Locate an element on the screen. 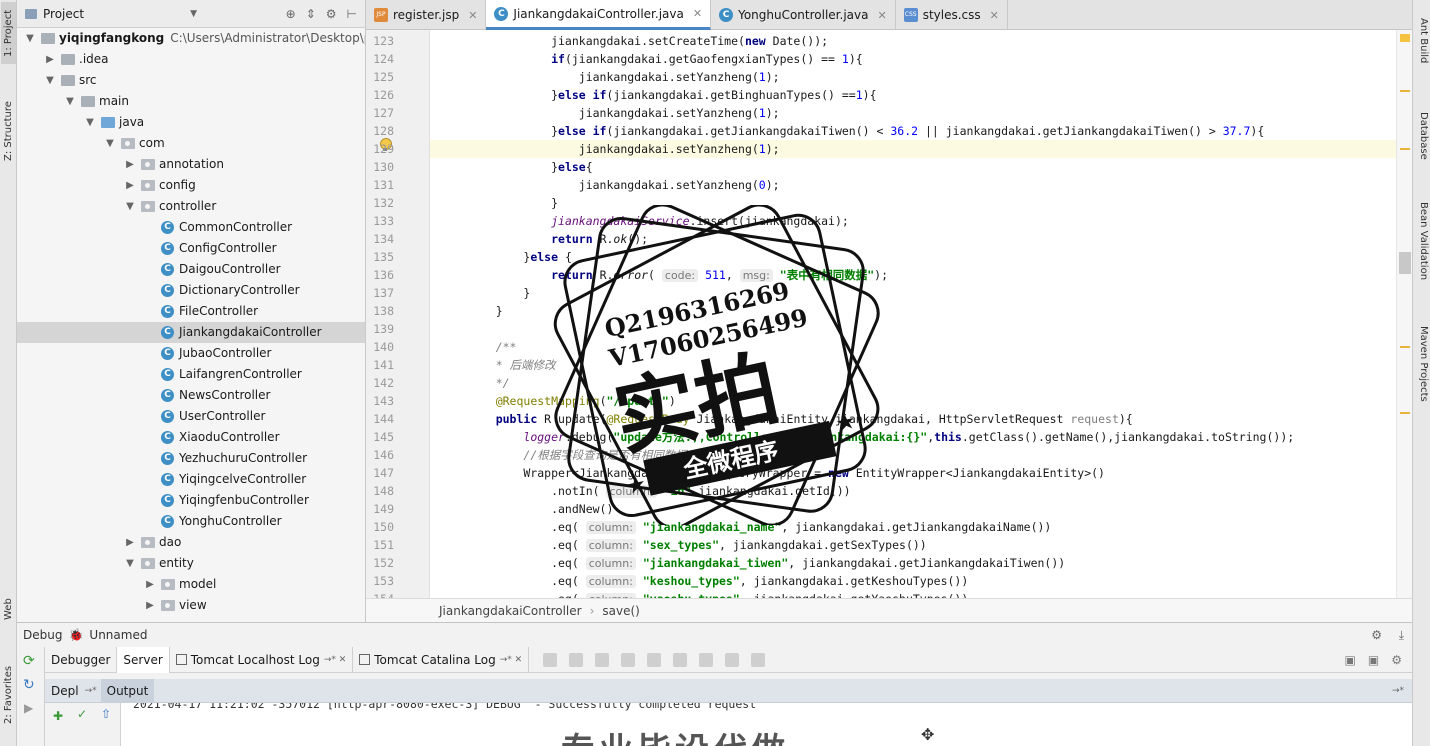 This screenshot has width=1430, height=746. pin-icon: →* is located at coordinates (91, 691).